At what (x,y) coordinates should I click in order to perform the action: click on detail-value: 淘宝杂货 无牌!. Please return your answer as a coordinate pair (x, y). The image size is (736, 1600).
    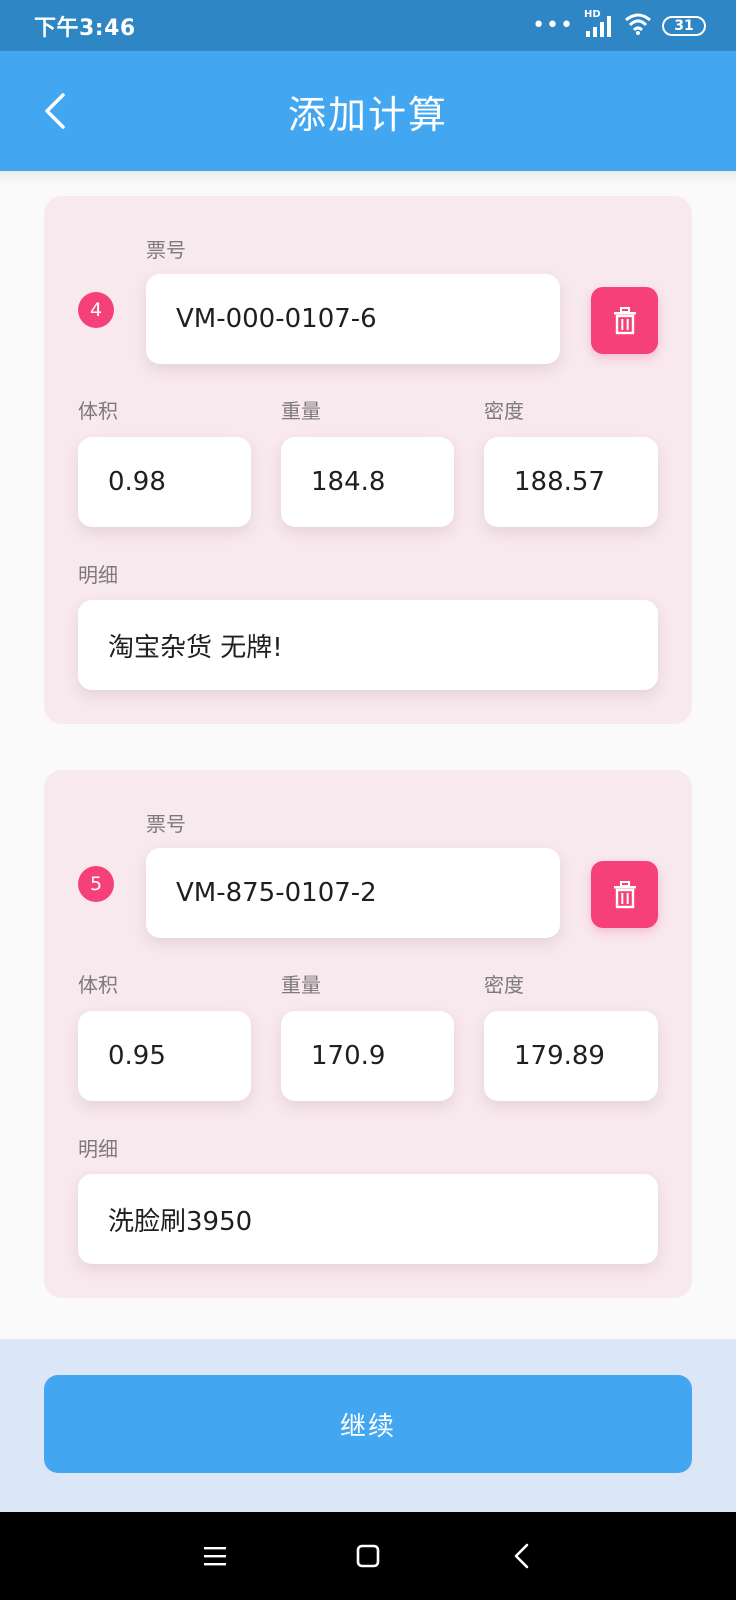
    Looking at the image, I should click on (195, 647).